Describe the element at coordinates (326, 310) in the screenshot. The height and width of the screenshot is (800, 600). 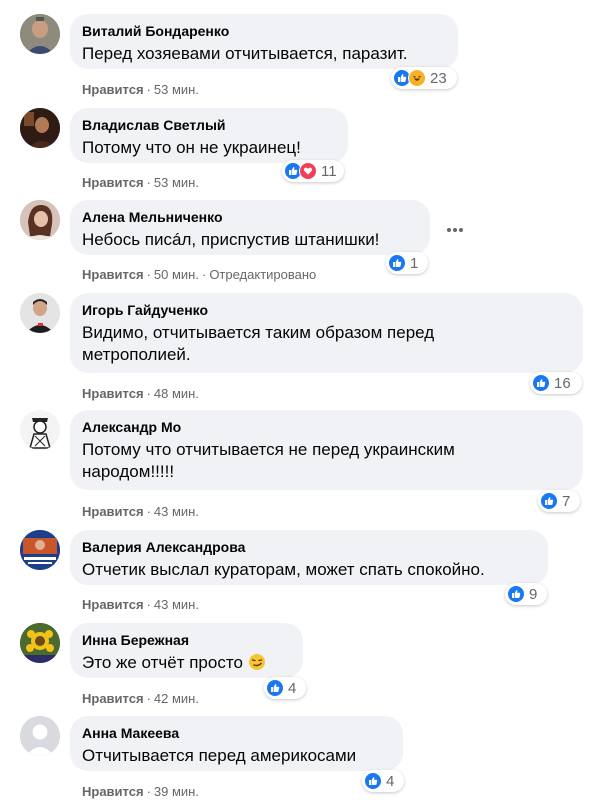
I see `comment-author: Игорь Гайдученко` at that location.